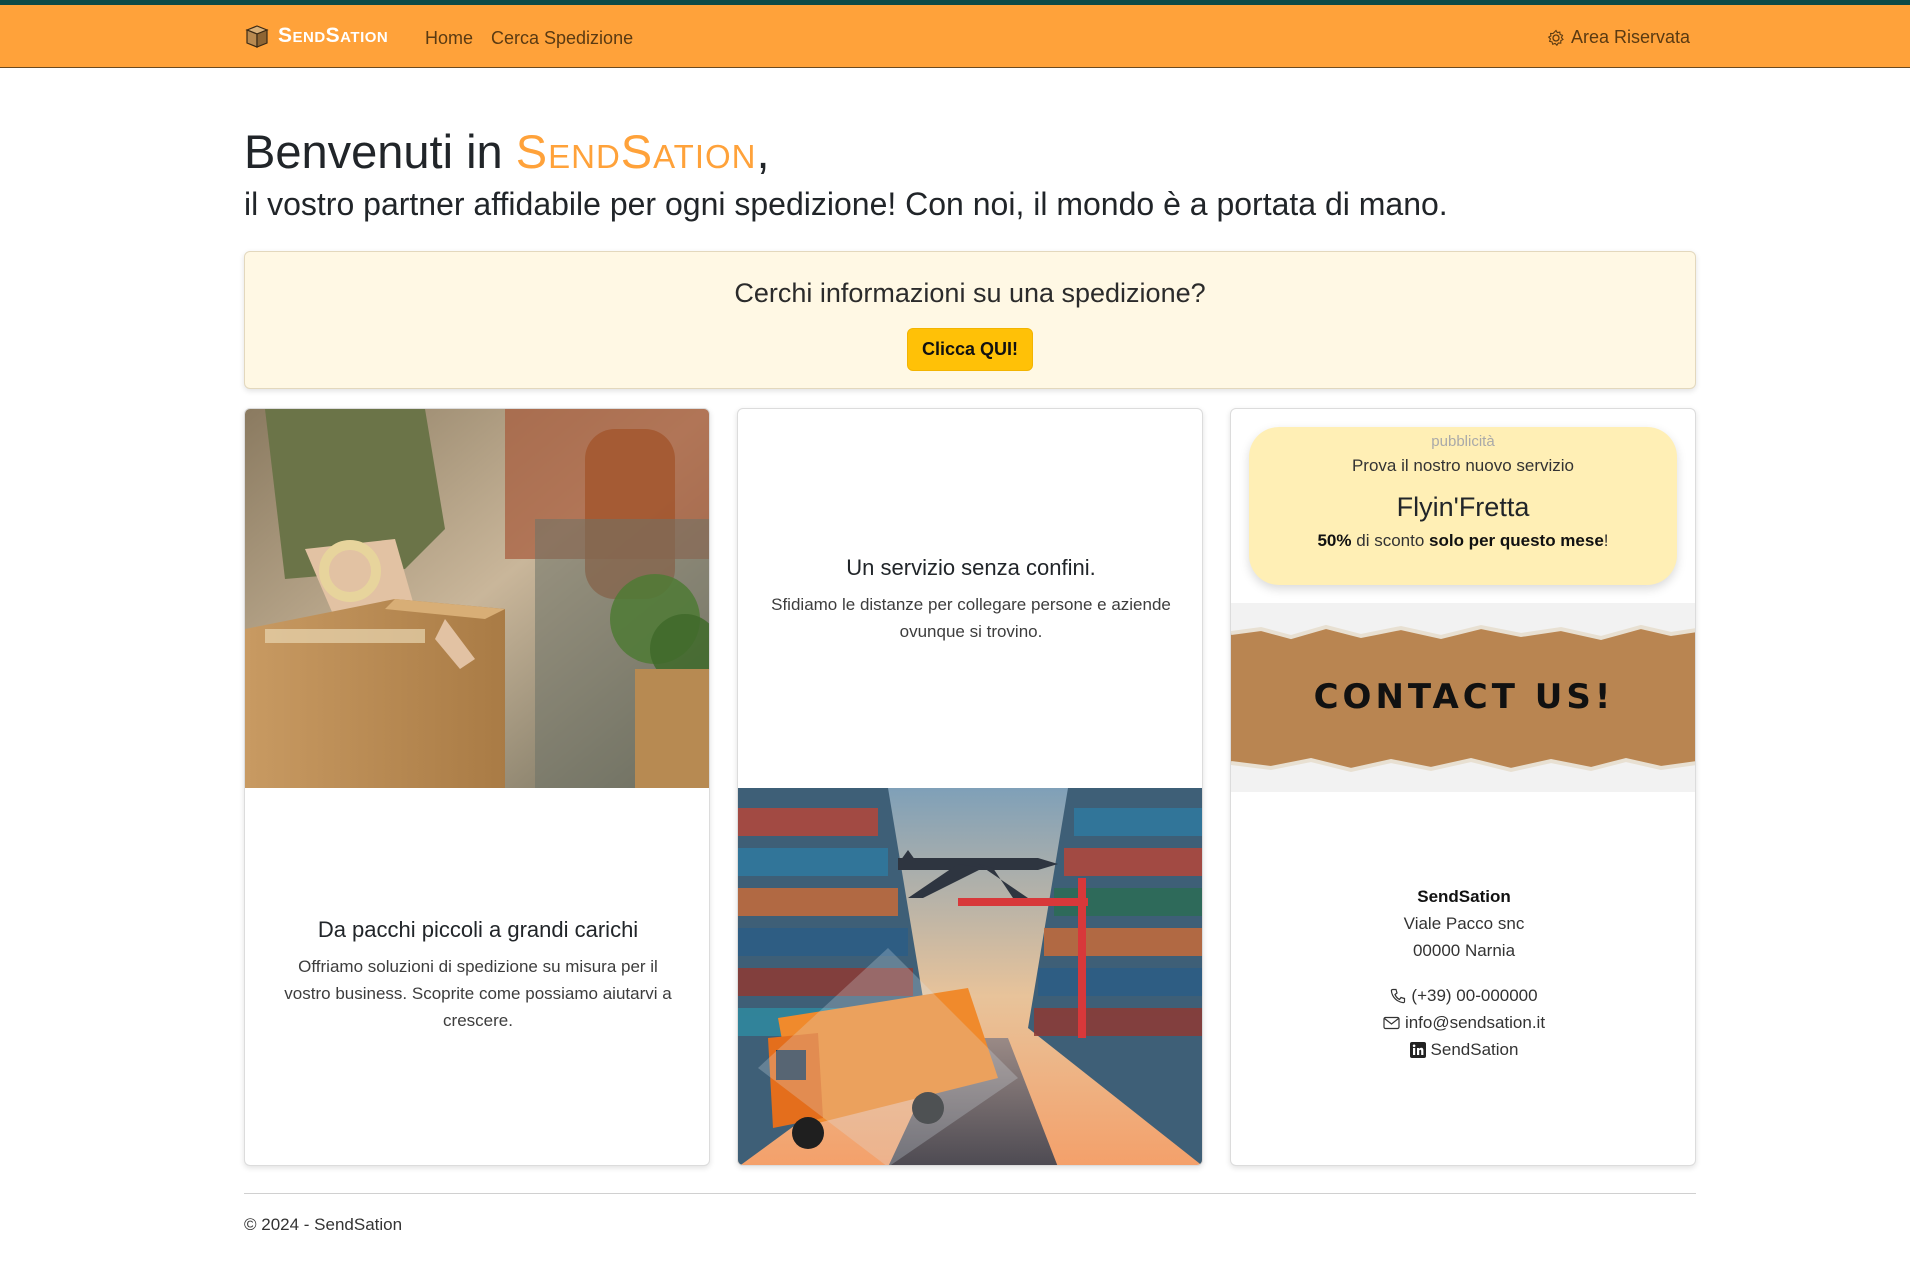  What do you see at coordinates (257, 36) in the screenshot?
I see `box-icon` at bounding box center [257, 36].